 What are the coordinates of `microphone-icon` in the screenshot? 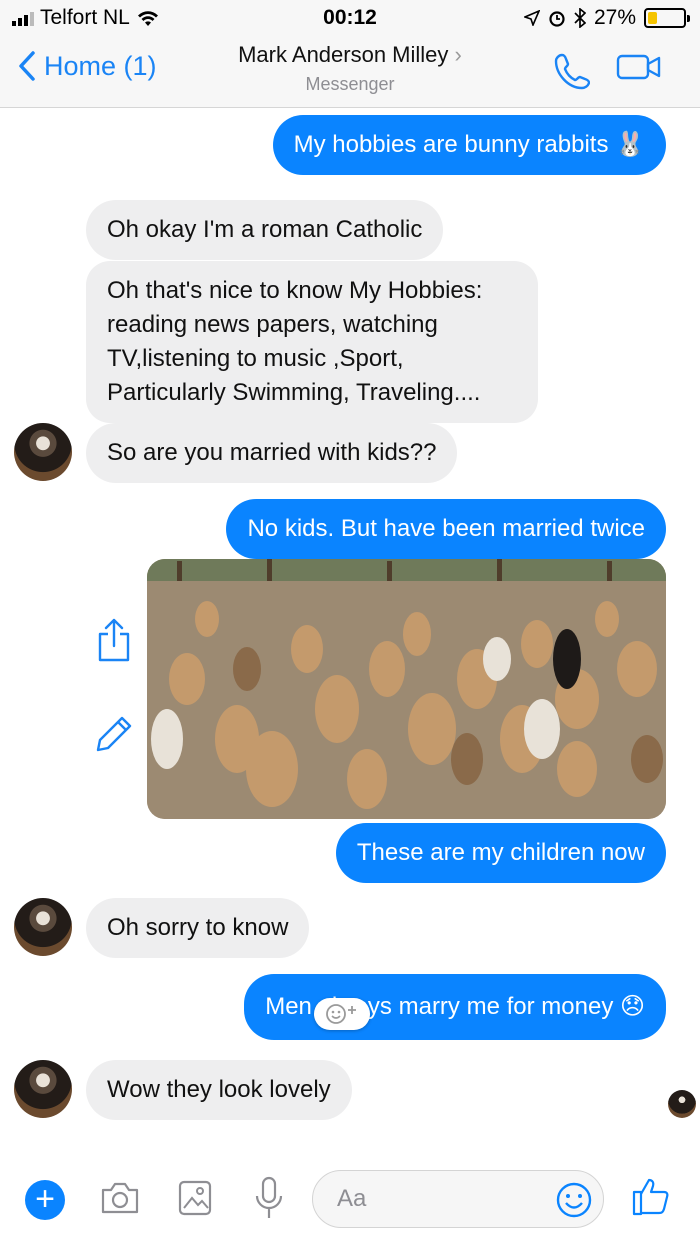 It's located at (269, 1198).